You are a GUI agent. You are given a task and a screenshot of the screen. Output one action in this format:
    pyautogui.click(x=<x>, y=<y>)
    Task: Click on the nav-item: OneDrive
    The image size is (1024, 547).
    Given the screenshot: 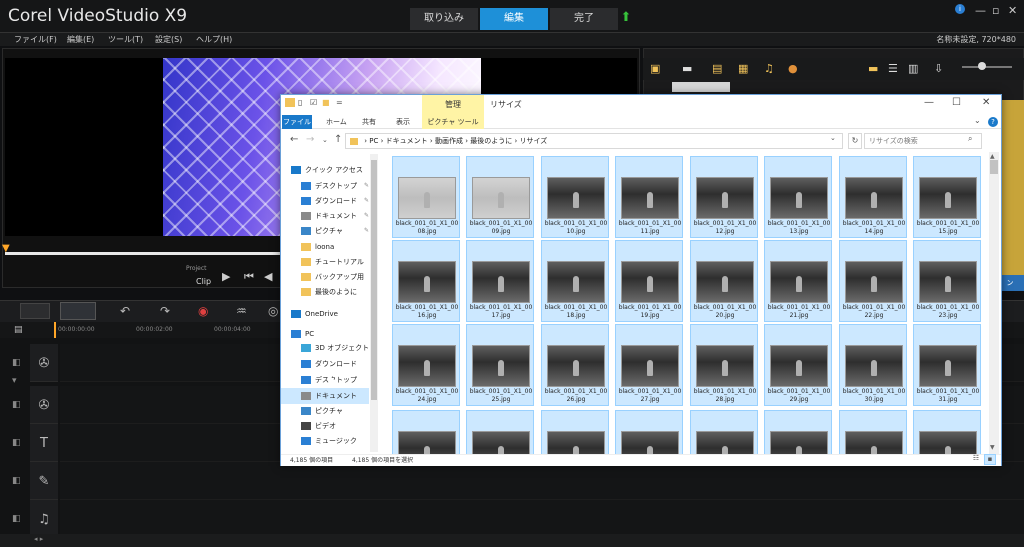 What is the action you would take?
    pyautogui.click(x=325, y=314)
    